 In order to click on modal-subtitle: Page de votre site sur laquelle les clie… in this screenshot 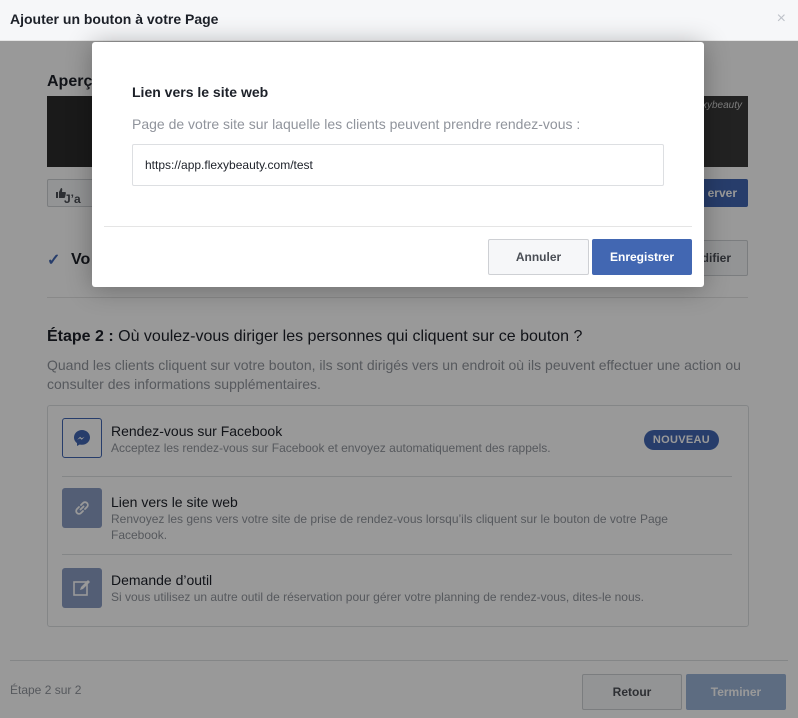, I will do `click(356, 124)`.